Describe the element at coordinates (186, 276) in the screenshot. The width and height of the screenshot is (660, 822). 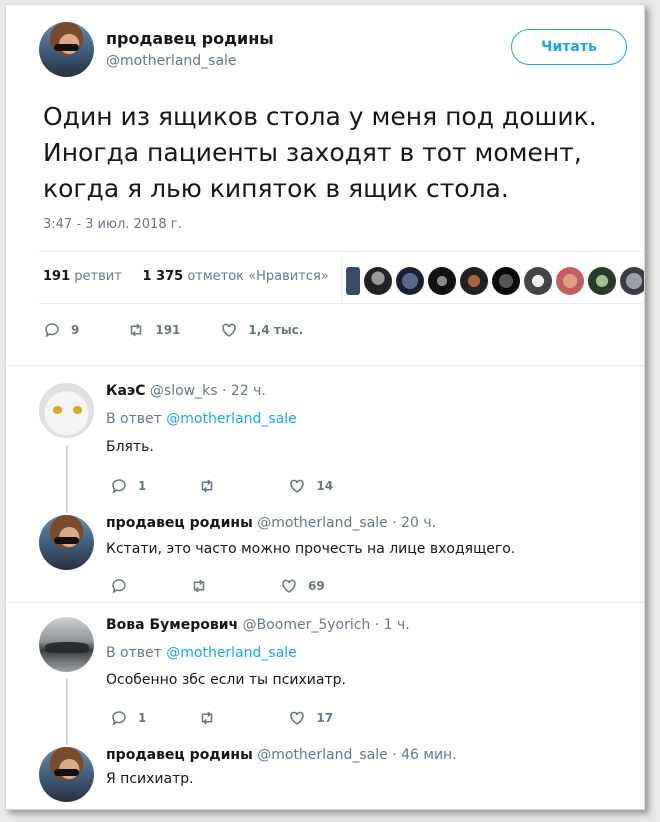
I see `tweet-stats: 191 ретвит 1 375 отметок «Нравится»` at that location.